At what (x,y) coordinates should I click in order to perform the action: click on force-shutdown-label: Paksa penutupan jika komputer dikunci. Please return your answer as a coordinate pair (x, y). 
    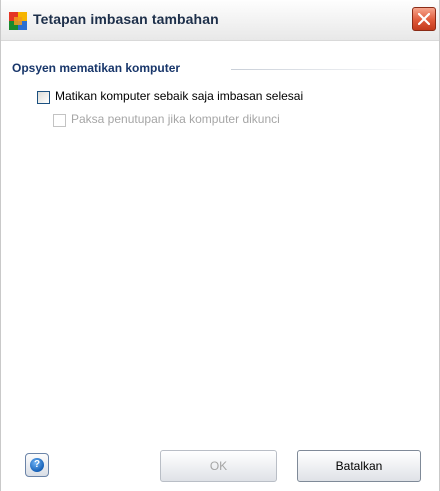
    Looking at the image, I should click on (175, 119).